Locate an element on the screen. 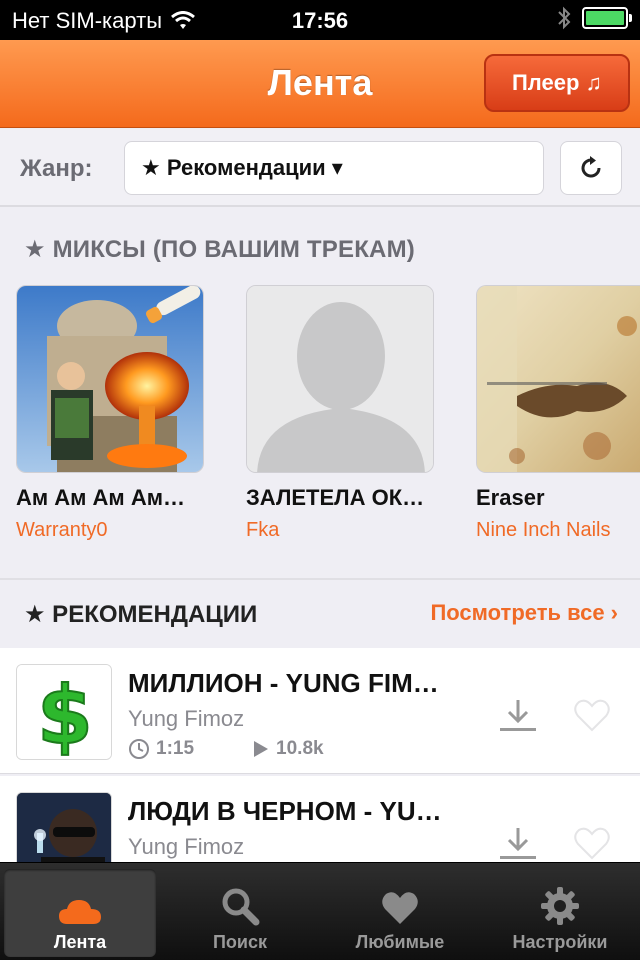 The width and height of the screenshot is (640, 960). tab-feed: Лента is located at coordinates (80, 913).